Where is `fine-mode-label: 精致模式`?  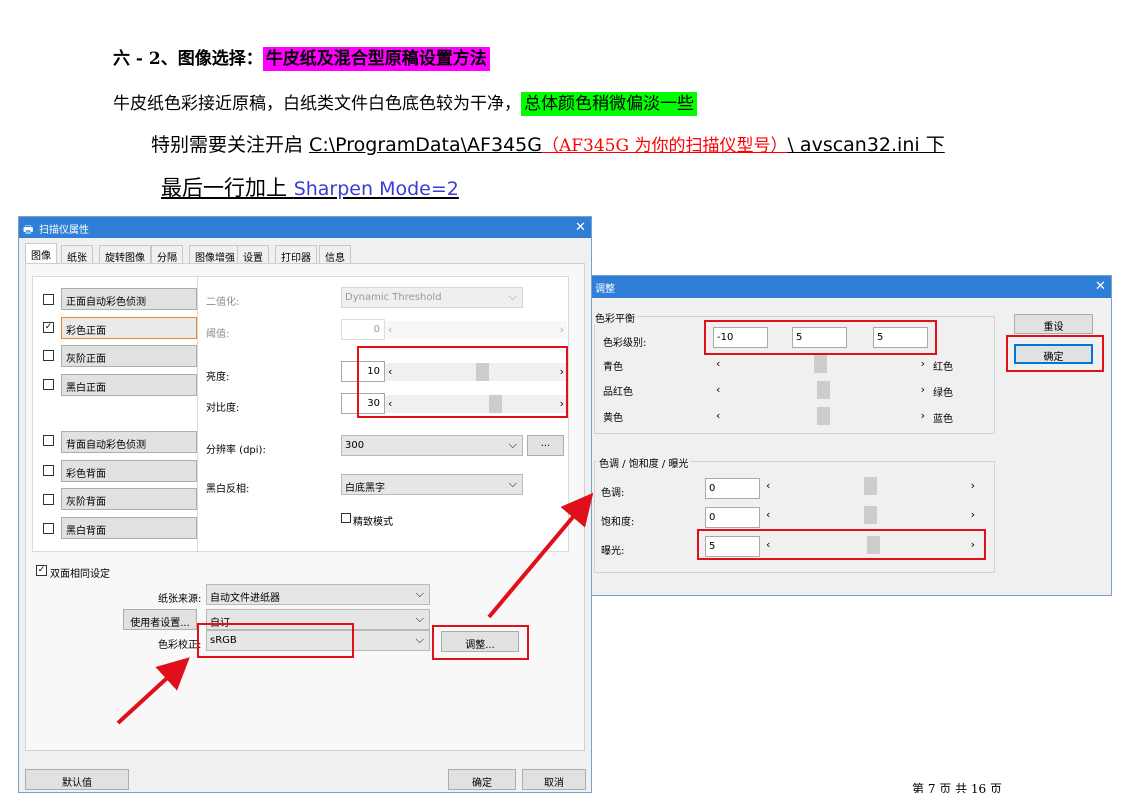
fine-mode-label: 精致模式 is located at coordinates (373, 522).